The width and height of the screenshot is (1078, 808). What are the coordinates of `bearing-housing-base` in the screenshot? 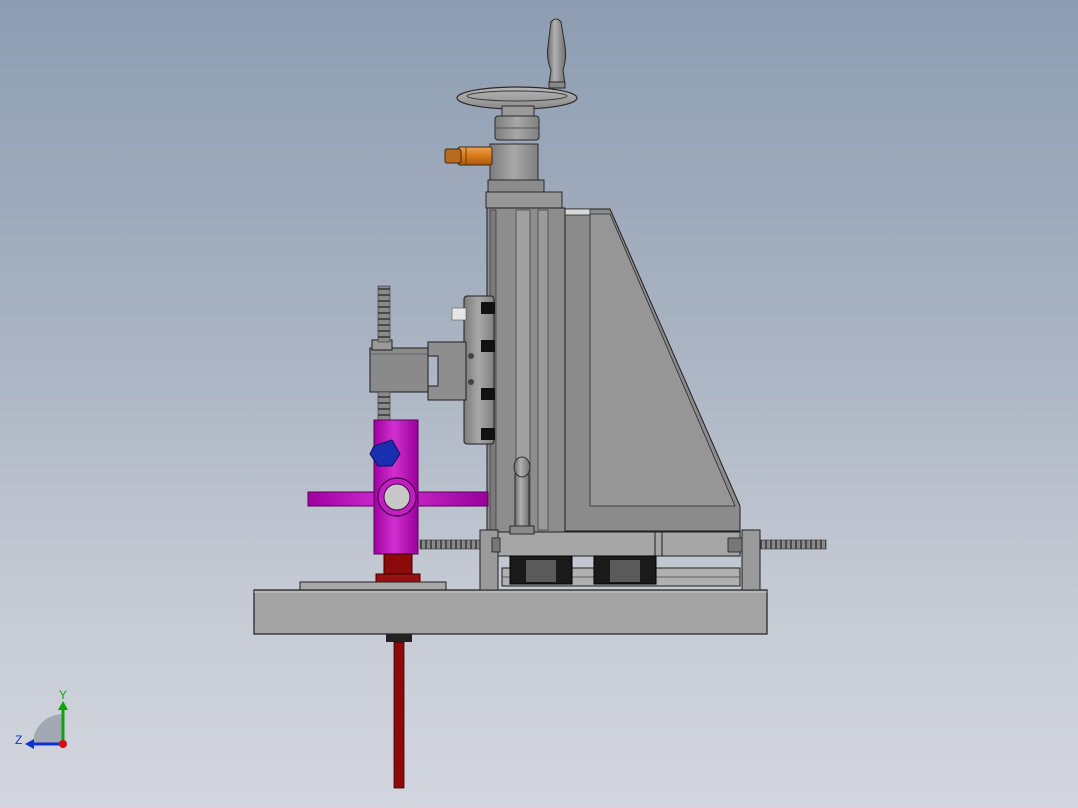 It's located at (516, 186).